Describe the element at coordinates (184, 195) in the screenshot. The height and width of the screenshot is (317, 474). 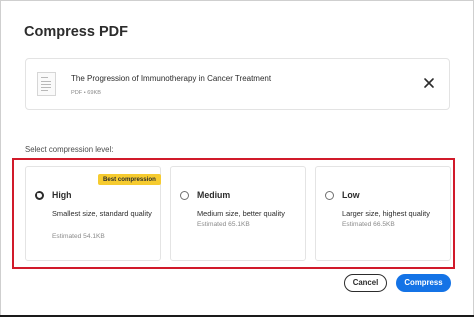
I see `radio-medium` at that location.